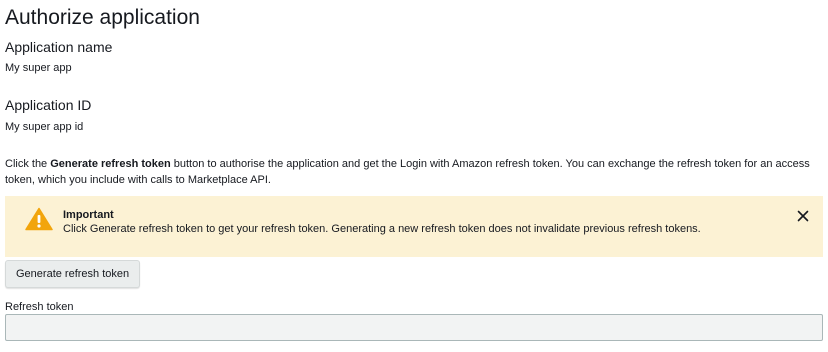 This screenshot has width=828, height=352. Describe the element at coordinates (38, 68) in the screenshot. I see `application-name-value: My super app` at that location.